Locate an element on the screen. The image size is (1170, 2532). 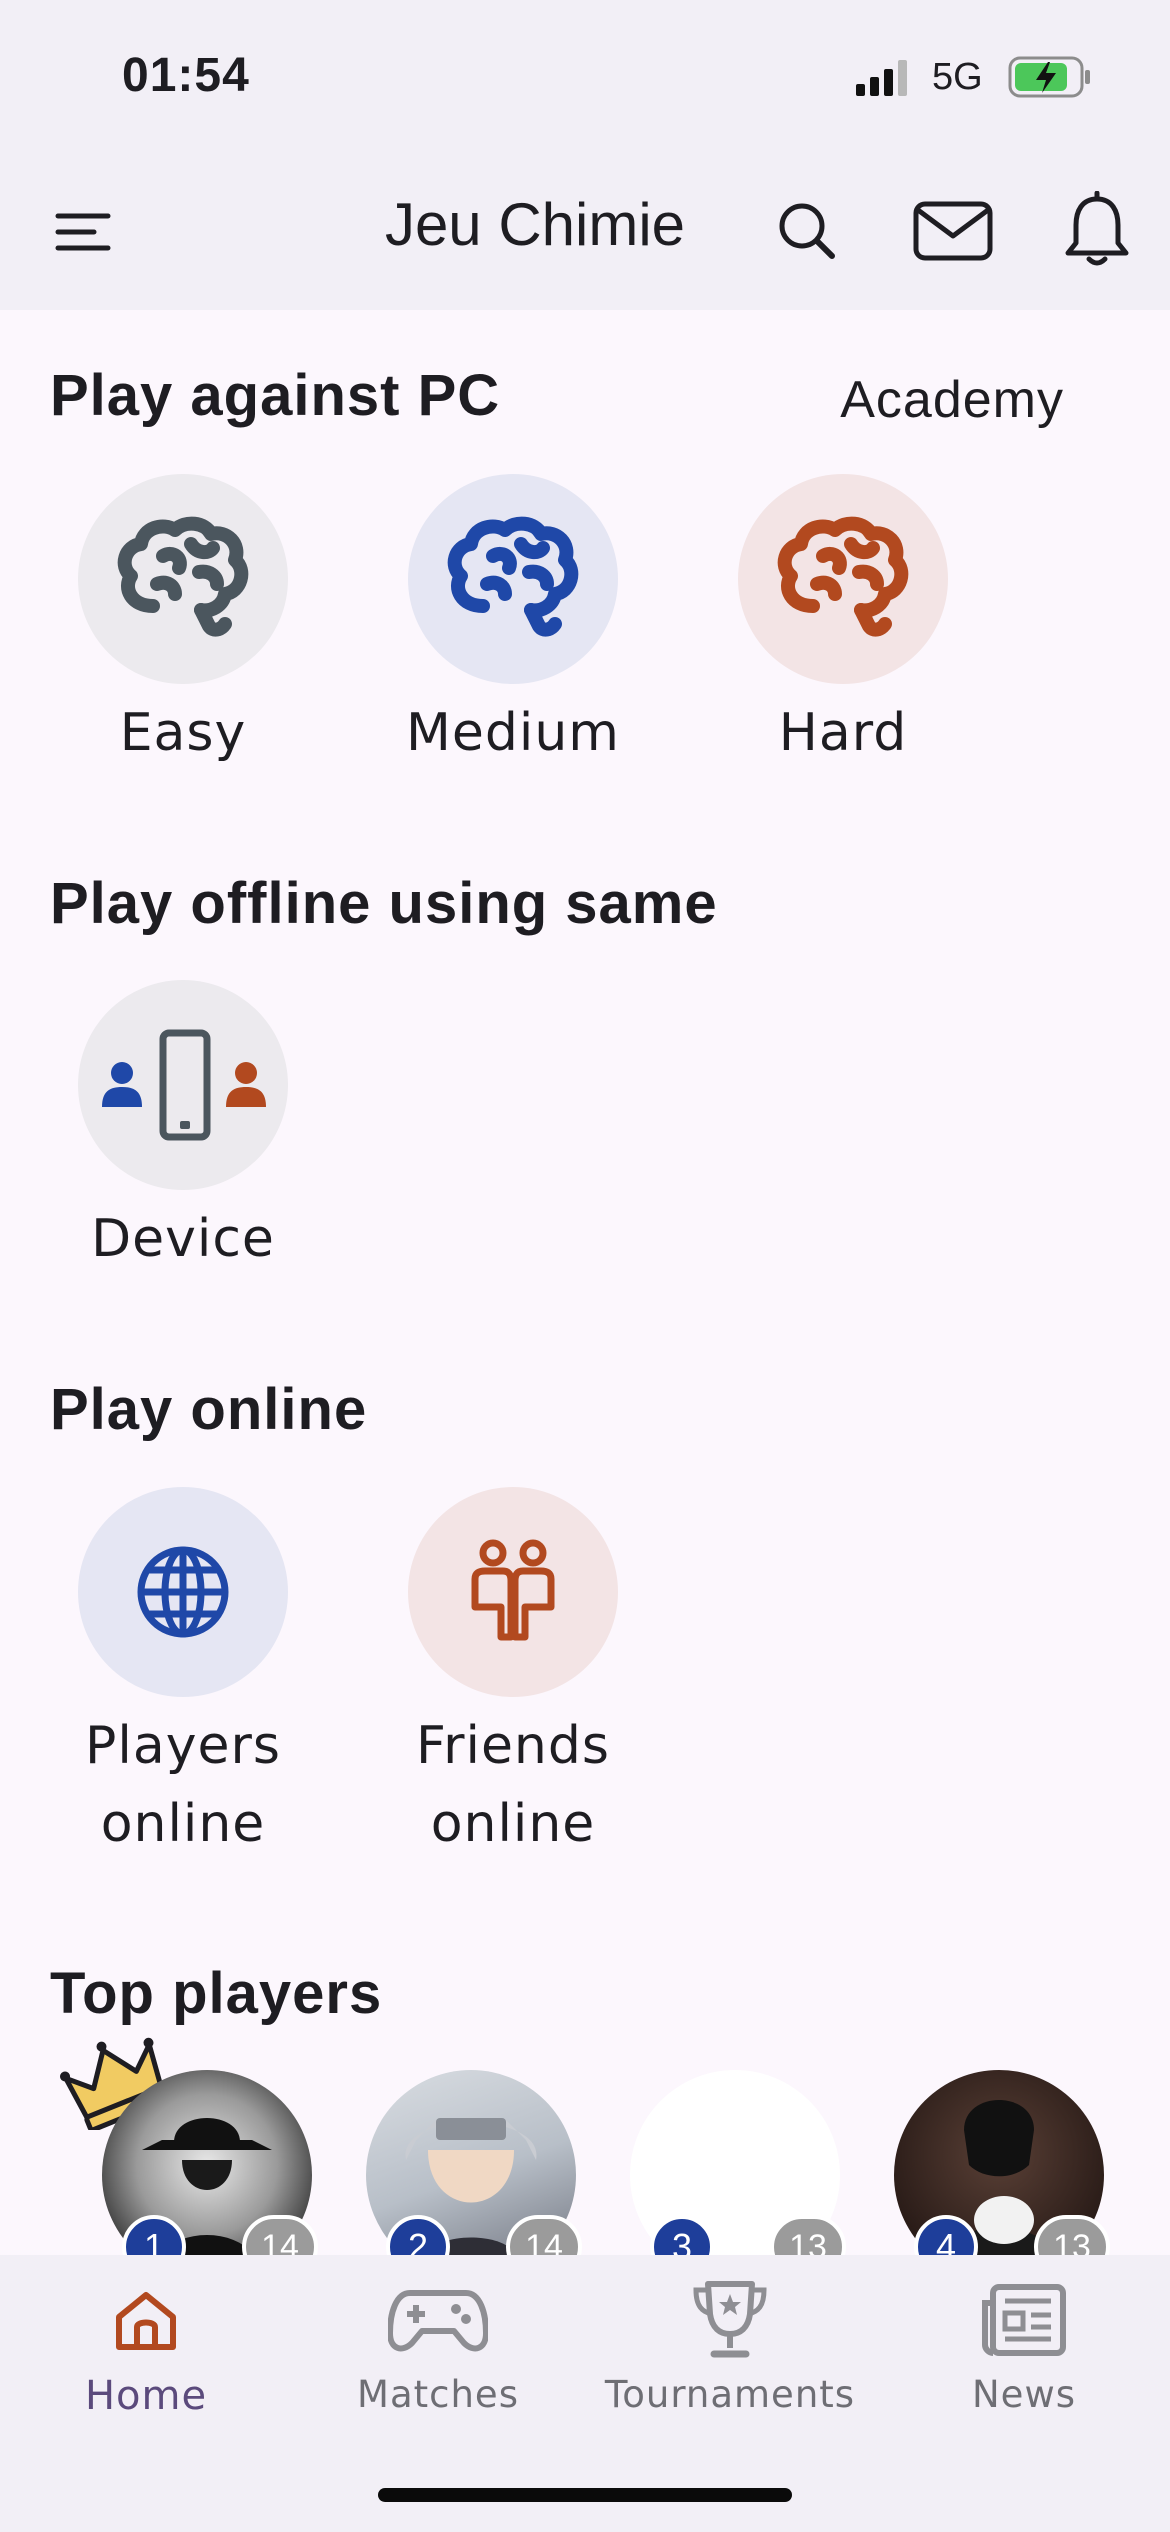
friends-icon is located at coordinates (513, 1590).